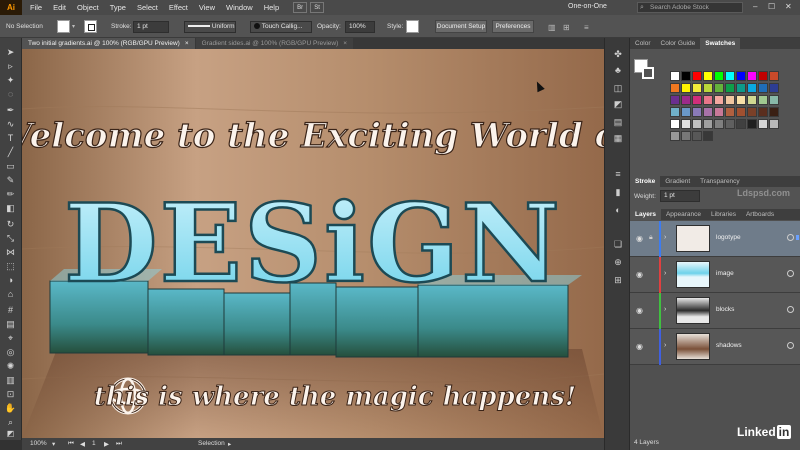 The height and width of the screenshot is (450, 800). I want to click on curvature-tool-icon: ∿, so click(10, 124).